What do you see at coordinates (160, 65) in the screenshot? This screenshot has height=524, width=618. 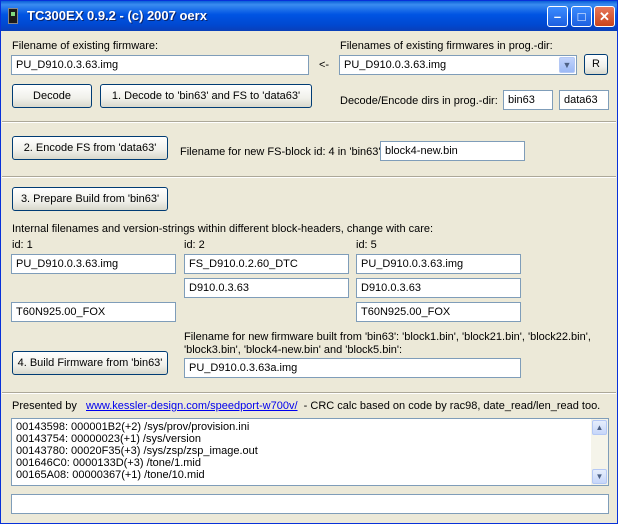 I see `firmware-filename-input: PU_D910.0.3.63.img` at bounding box center [160, 65].